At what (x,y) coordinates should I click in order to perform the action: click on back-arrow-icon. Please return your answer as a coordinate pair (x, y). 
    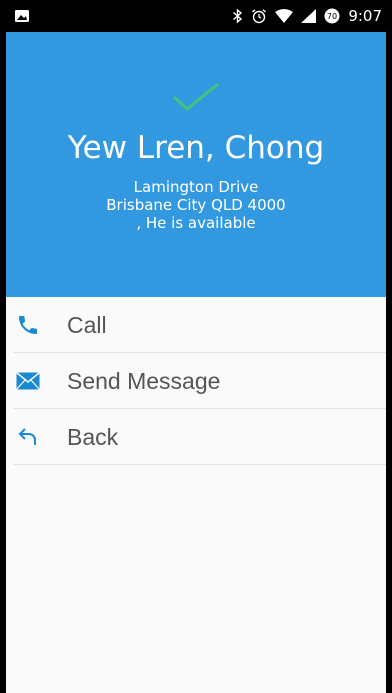
    Looking at the image, I should click on (28, 437).